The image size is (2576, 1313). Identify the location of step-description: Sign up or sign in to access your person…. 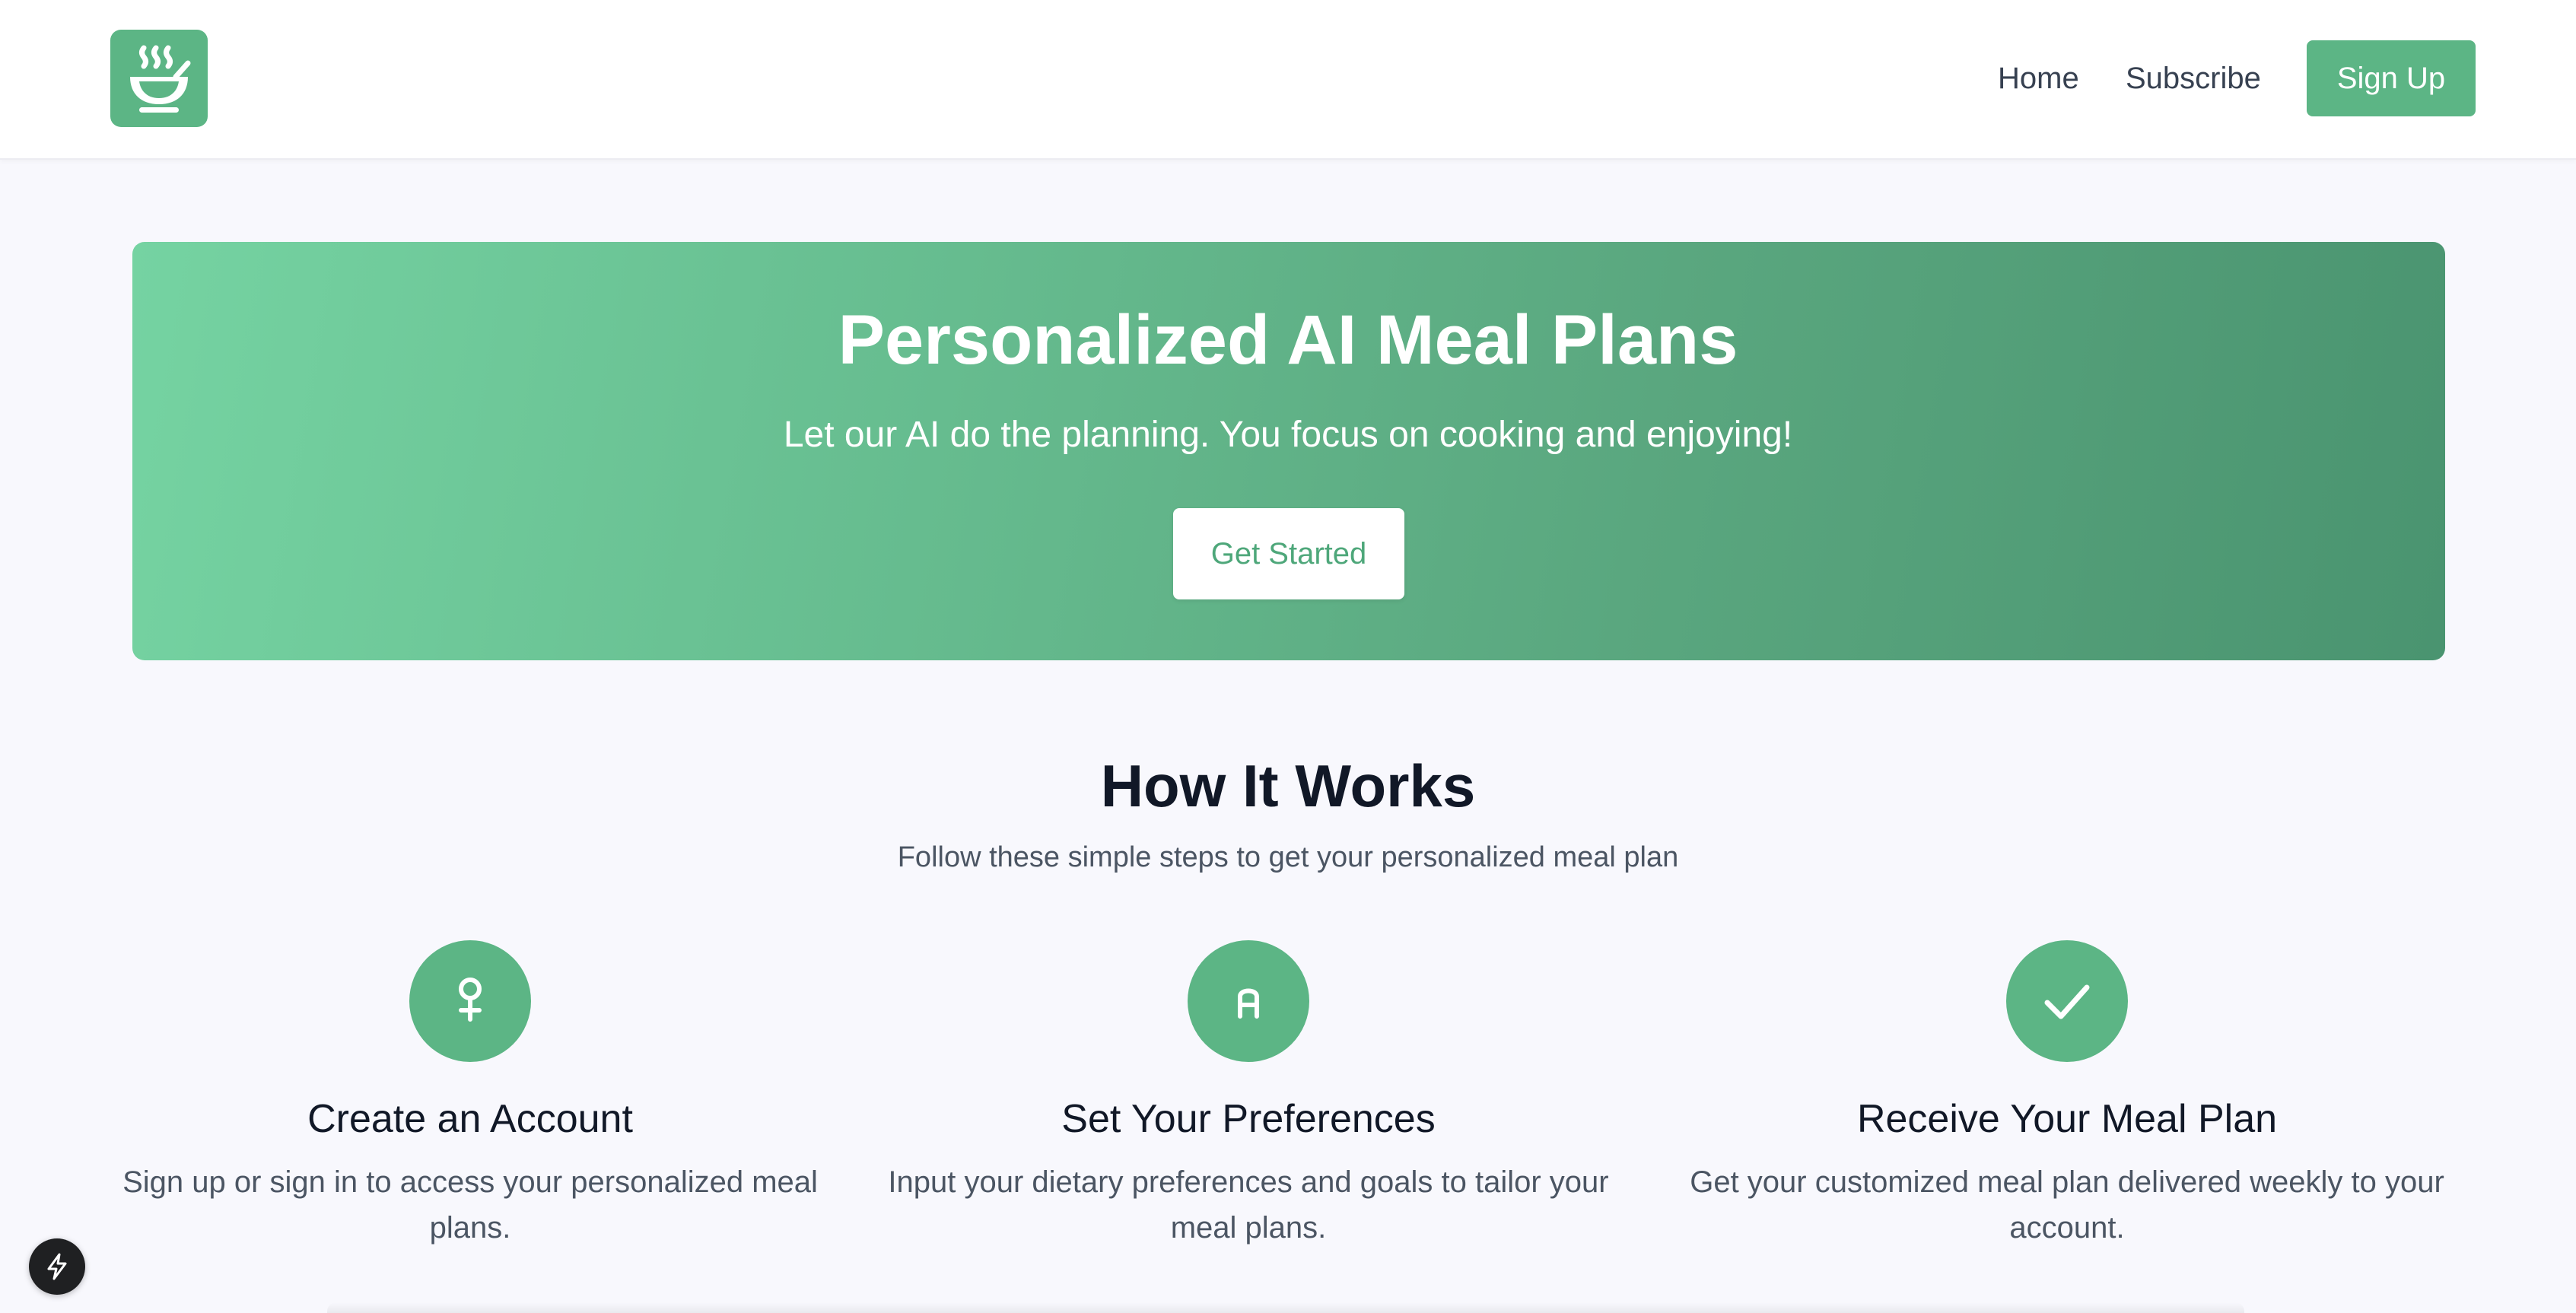
(470, 1205).